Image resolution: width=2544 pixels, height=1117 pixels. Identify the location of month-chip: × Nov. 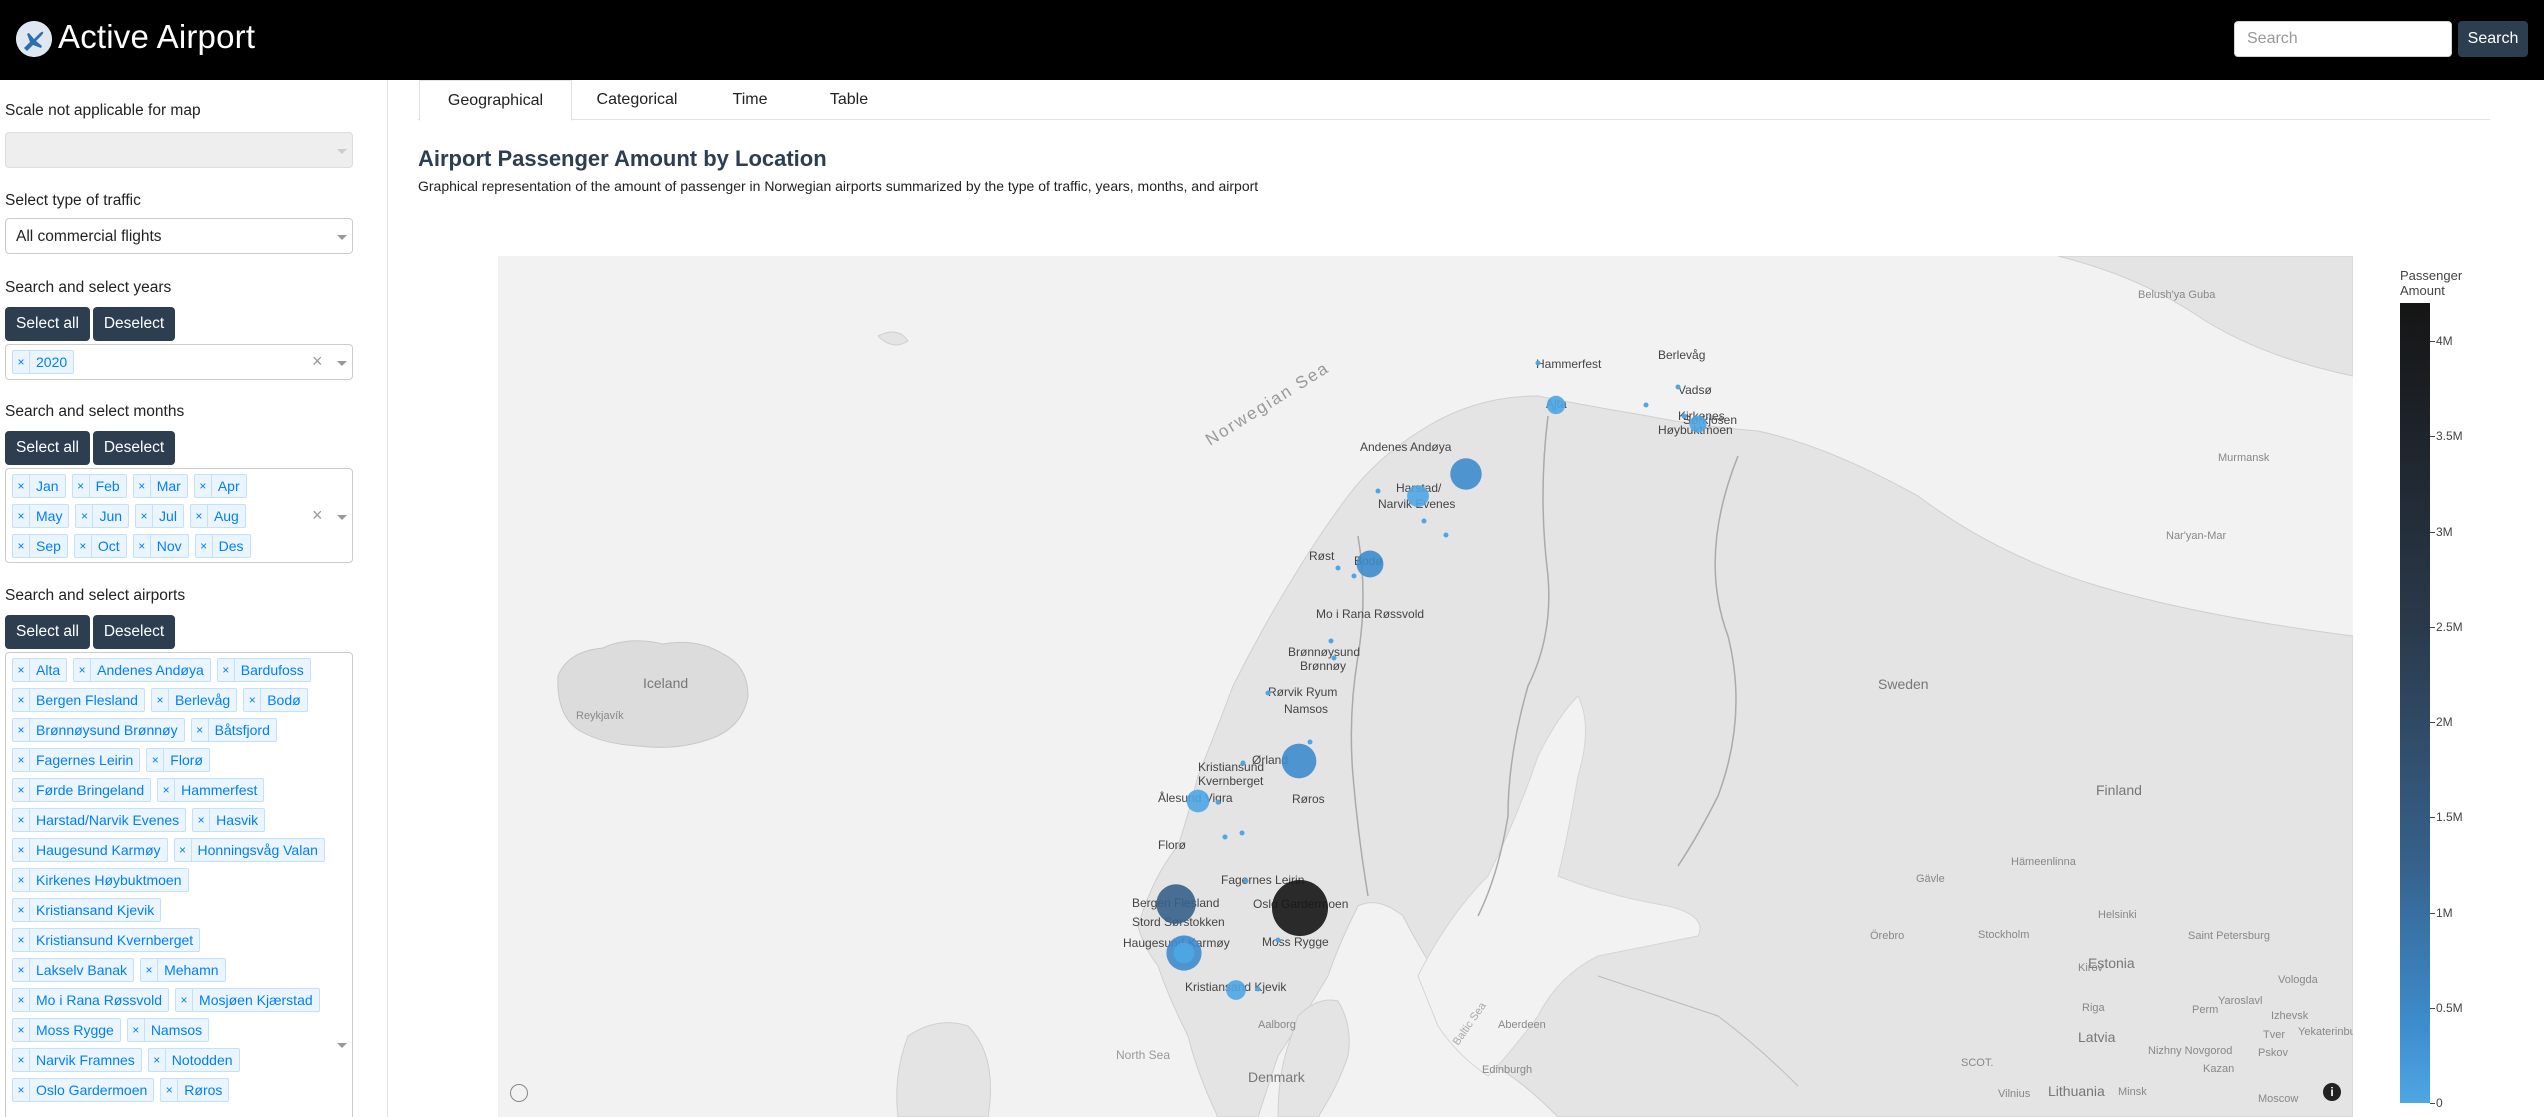
(160, 546).